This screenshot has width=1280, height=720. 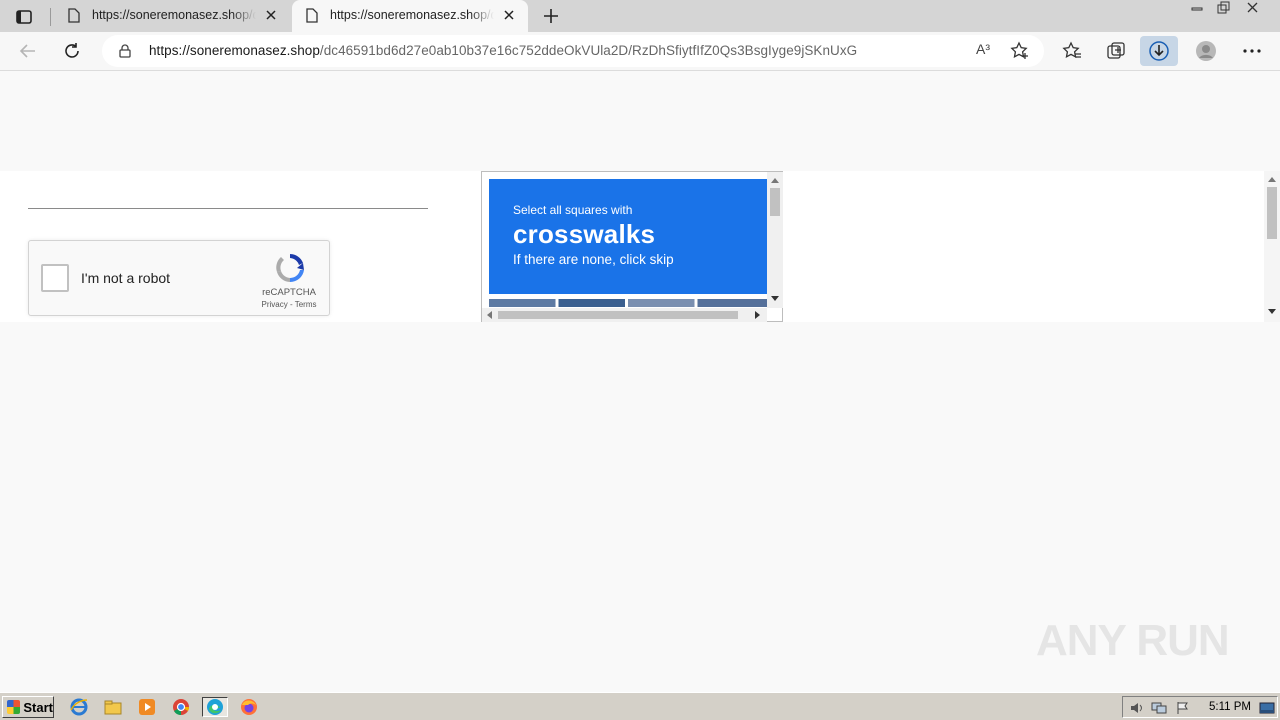 I want to click on page-vertical-scrollbar, so click(x=1272, y=246).